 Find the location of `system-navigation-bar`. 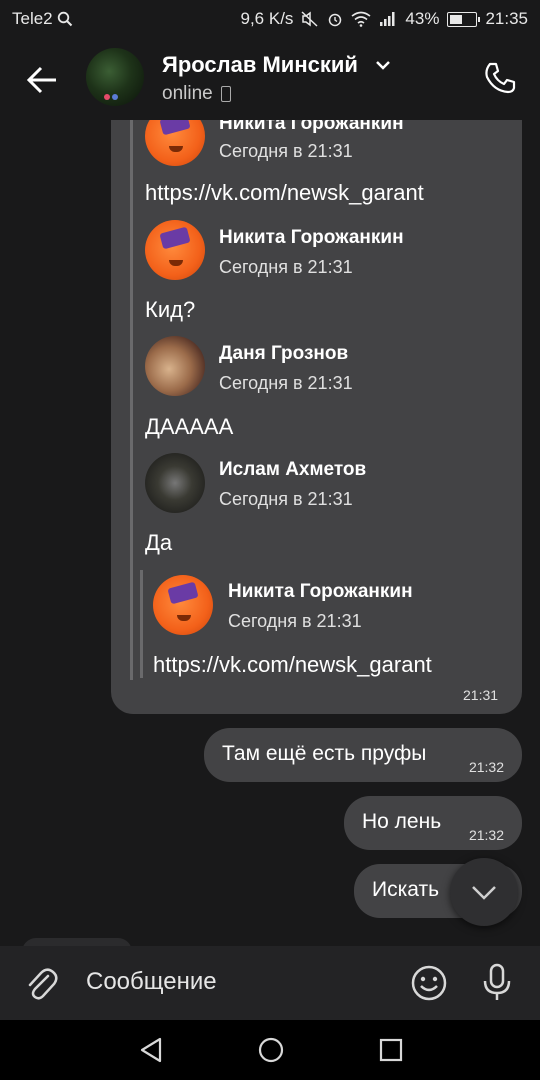

system-navigation-bar is located at coordinates (270, 1050).